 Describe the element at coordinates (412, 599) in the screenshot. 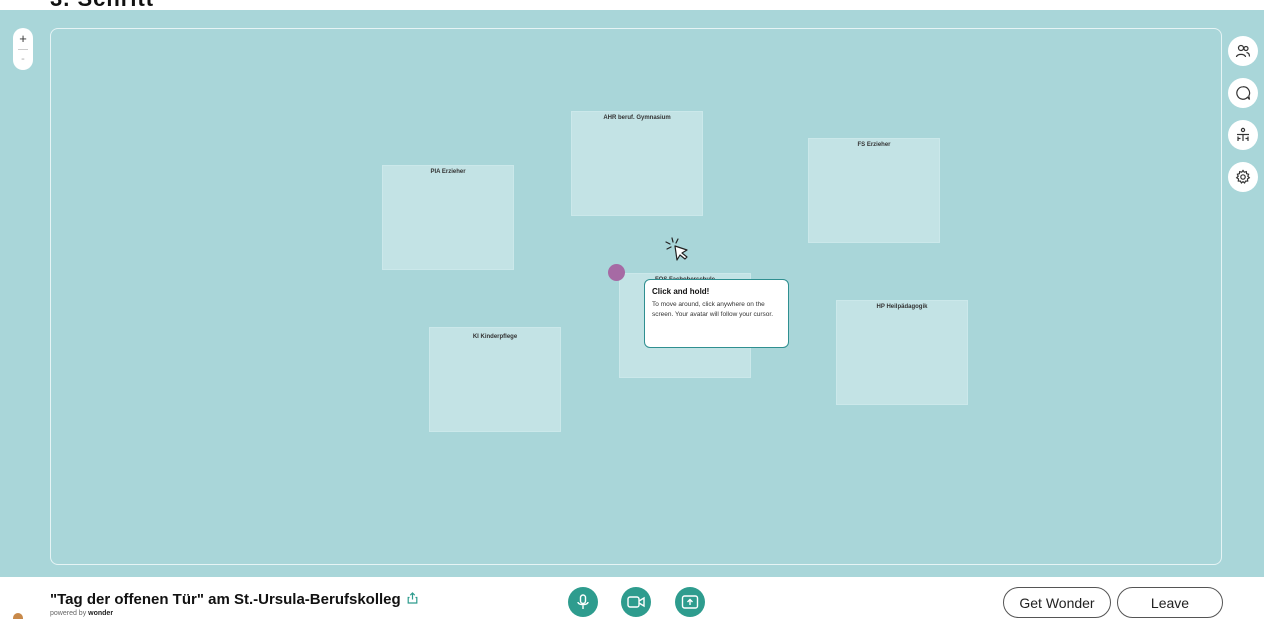

I see `share-icon` at that location.